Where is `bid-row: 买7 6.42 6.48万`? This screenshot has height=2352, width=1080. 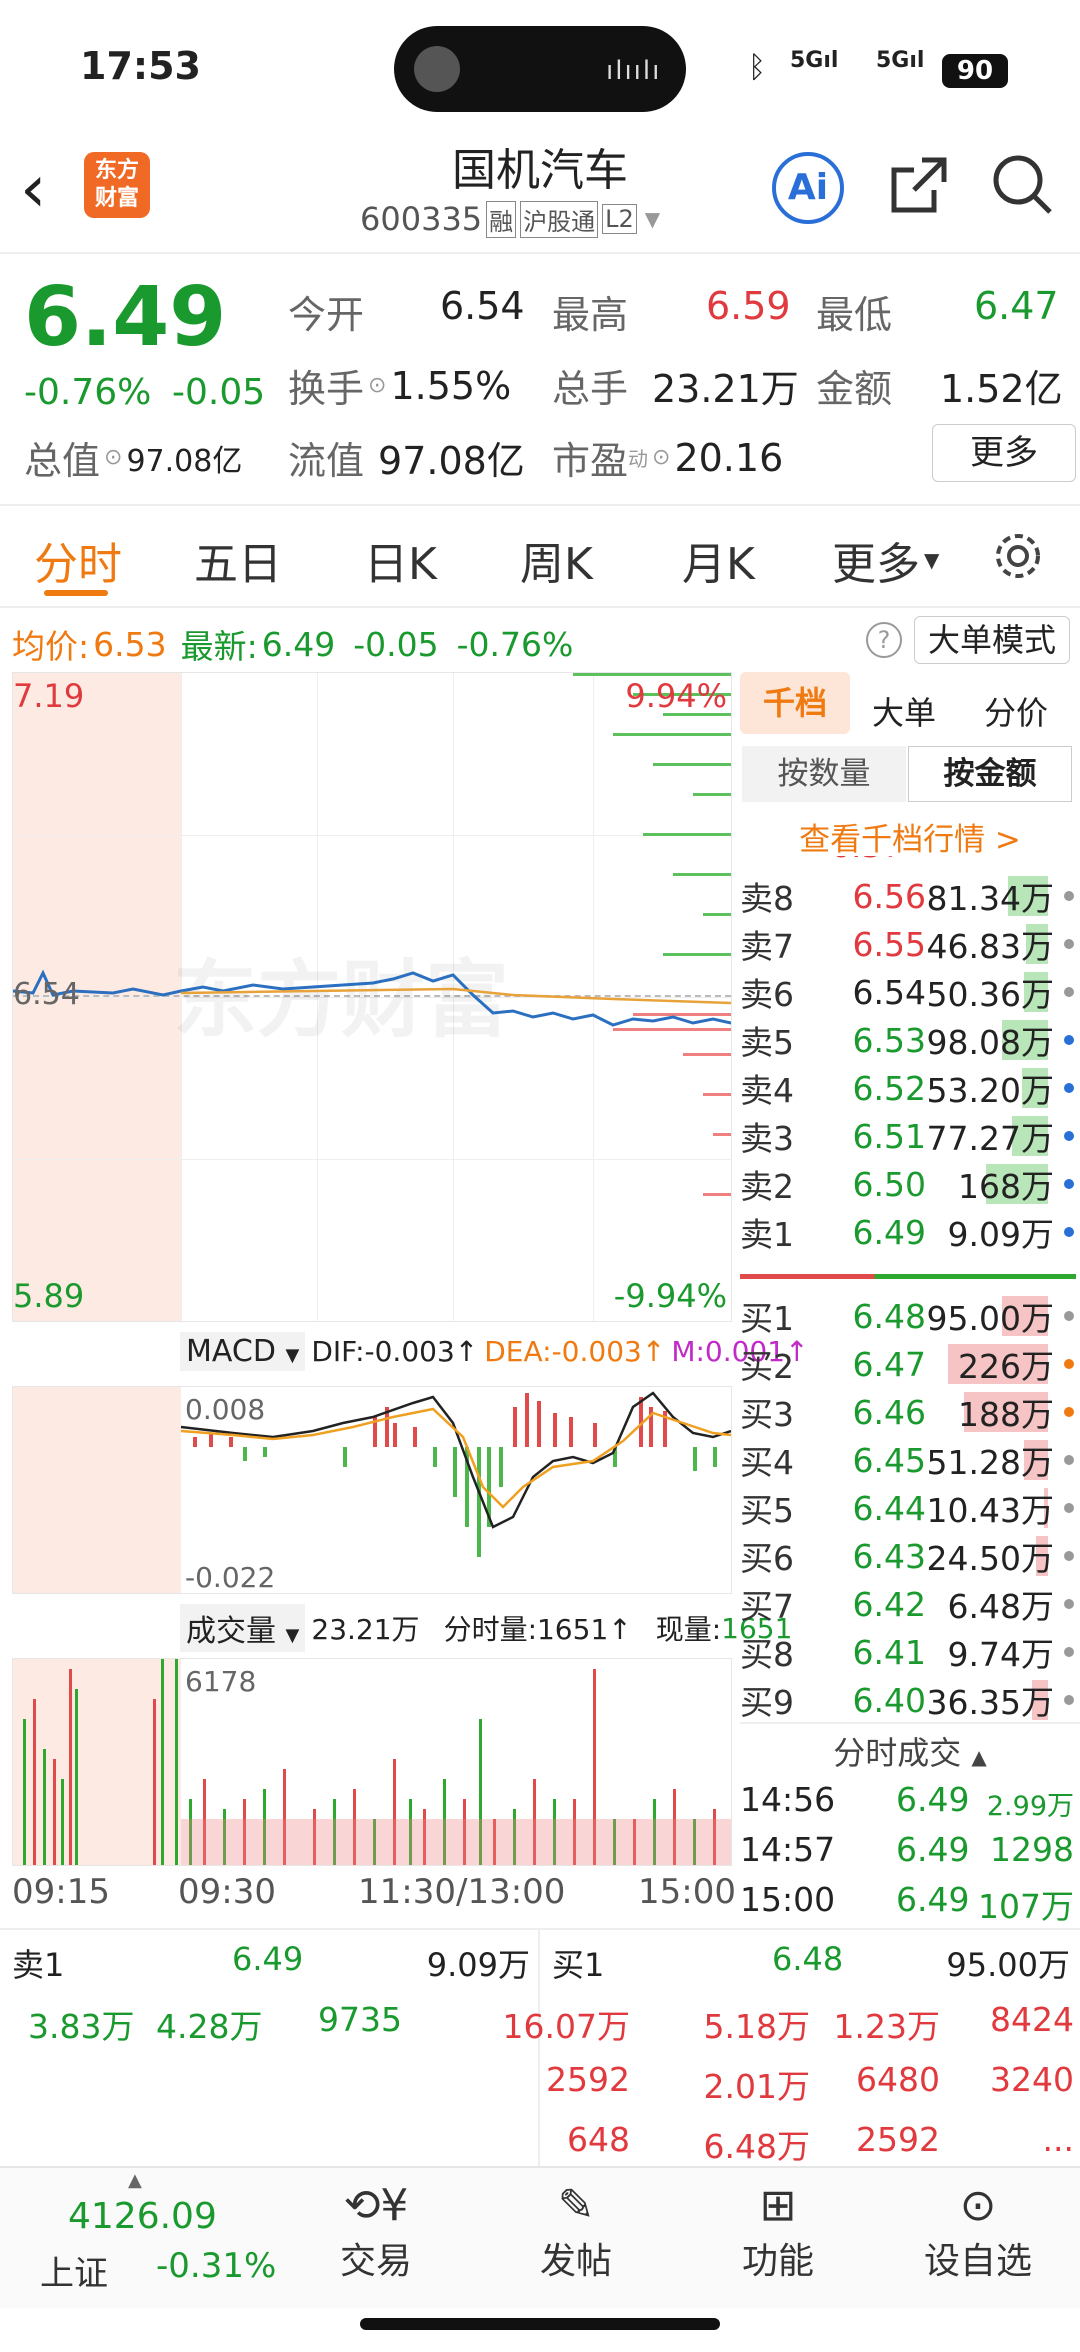 bid-row: 买7 6.42 6.48万 is located at coordinates (910, 1604).